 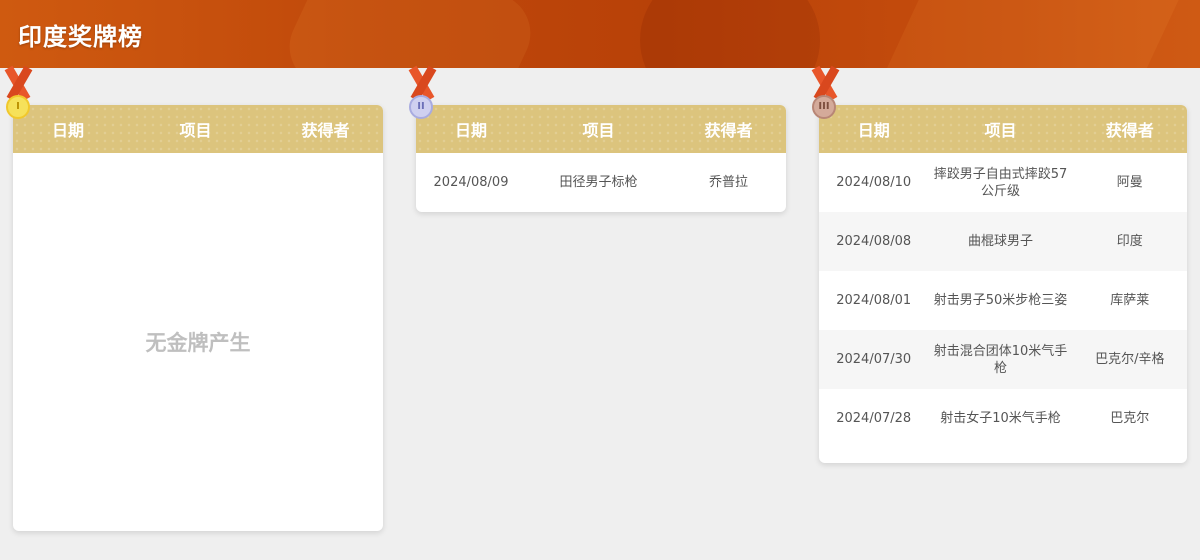 What do you see at coordinates (421, 107) in the screenshot?
I see `silver-medal-icon: II` at bounding box center [421, 107].